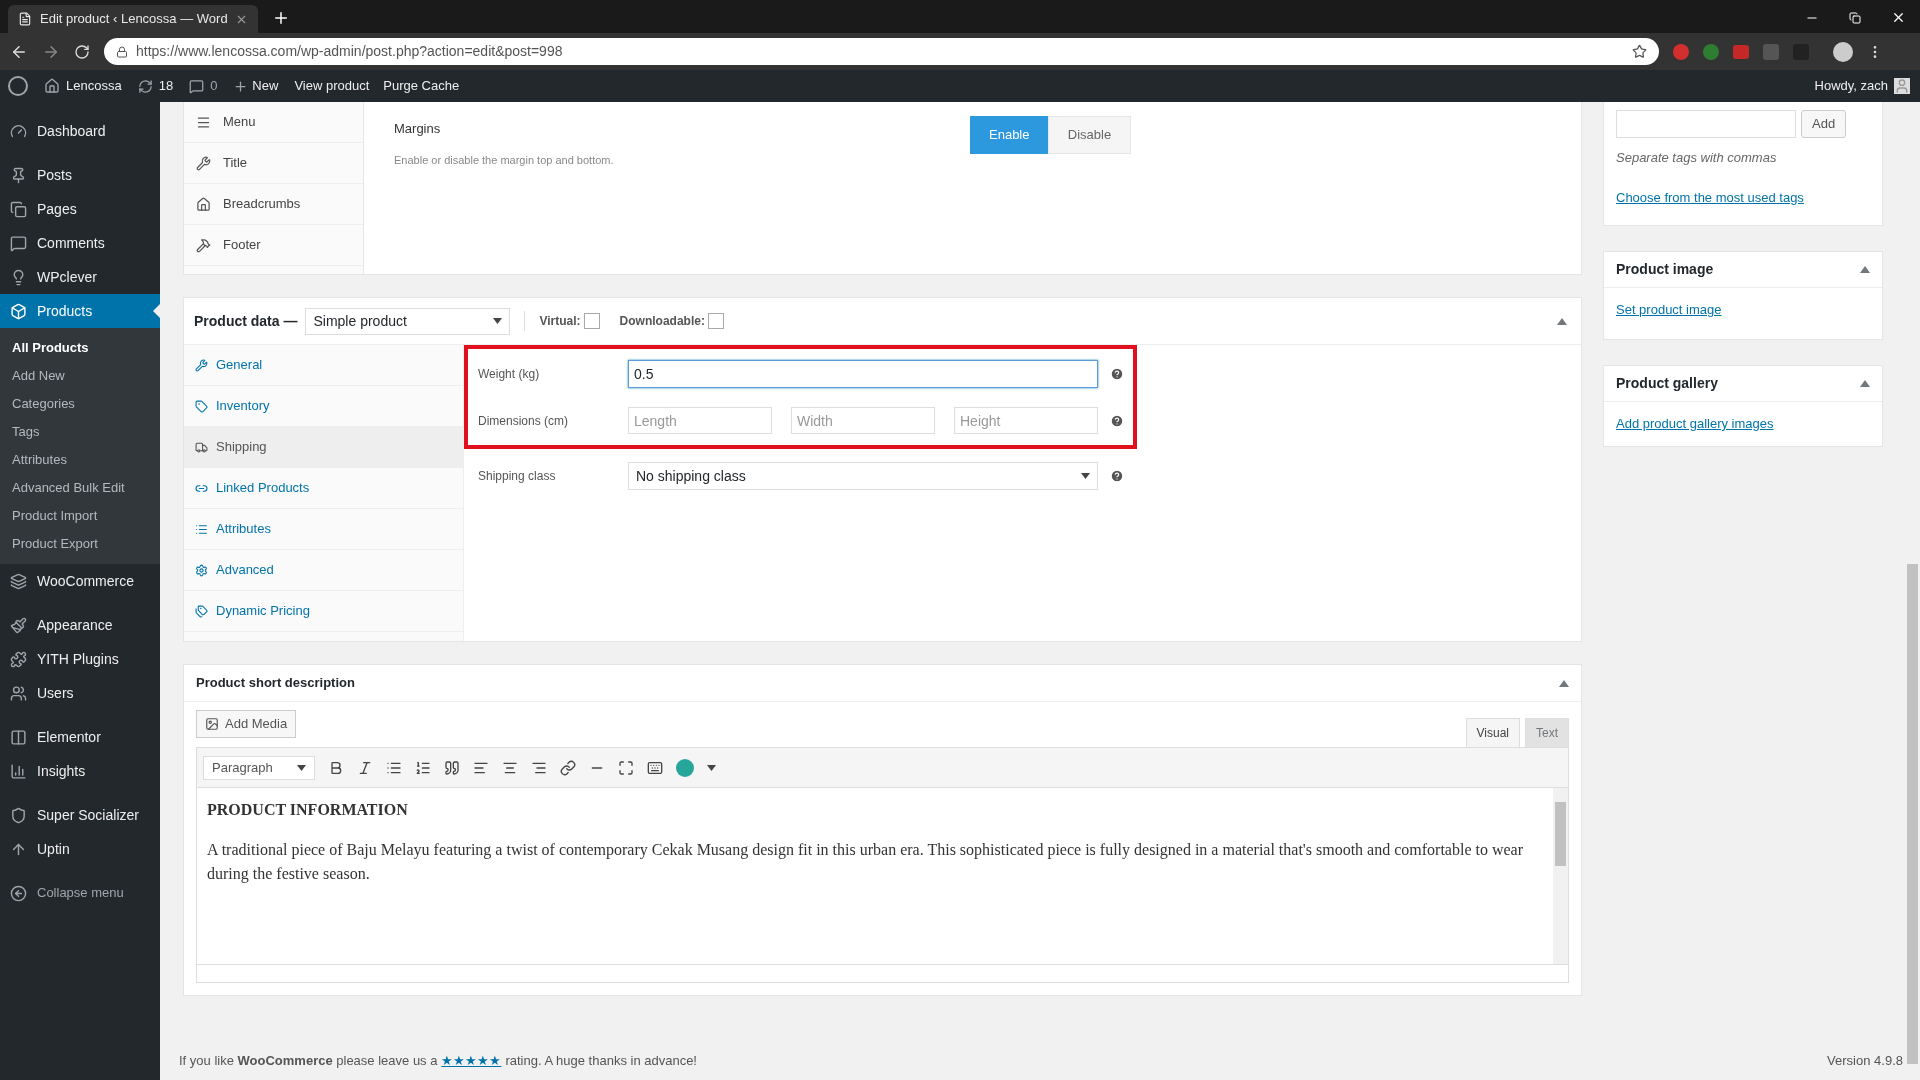  What do you see at coordinates (273, 163) in the screenshot?
I see `settings-nav-item: Title` at bounding box center [273, 163].